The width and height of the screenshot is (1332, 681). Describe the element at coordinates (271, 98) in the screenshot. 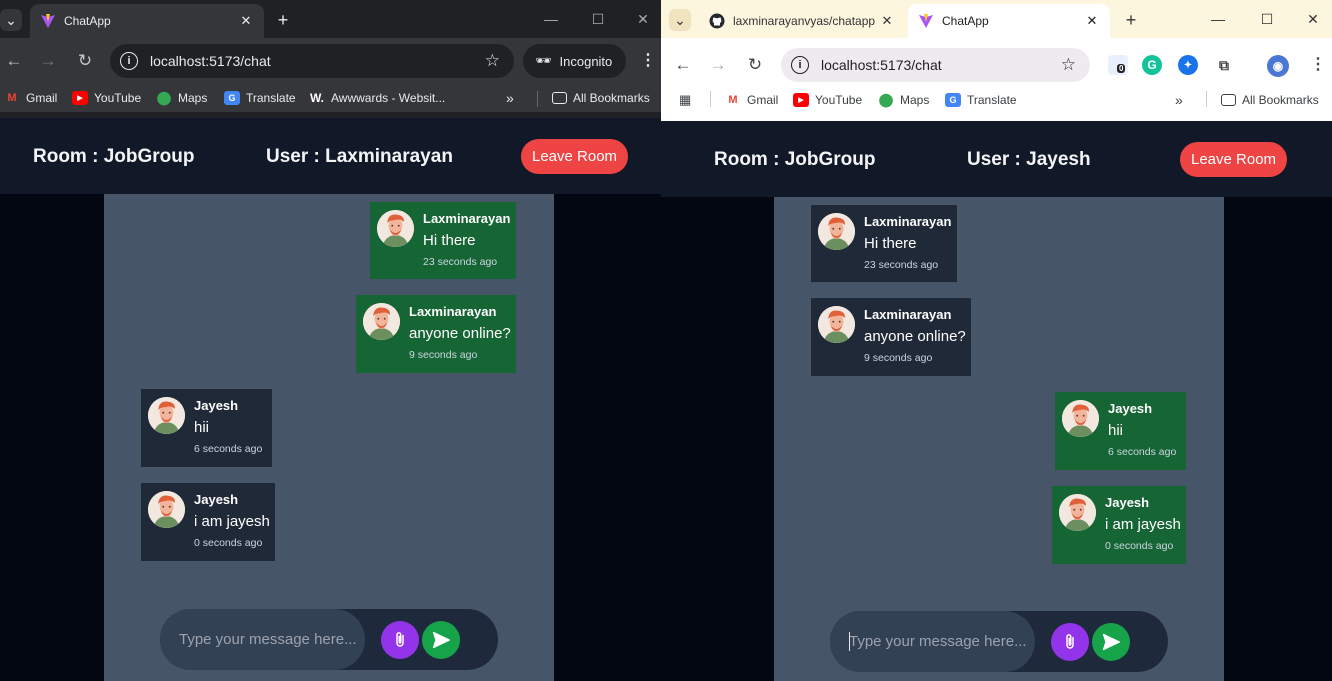

I see `bookmark-label: Translate` at that location.